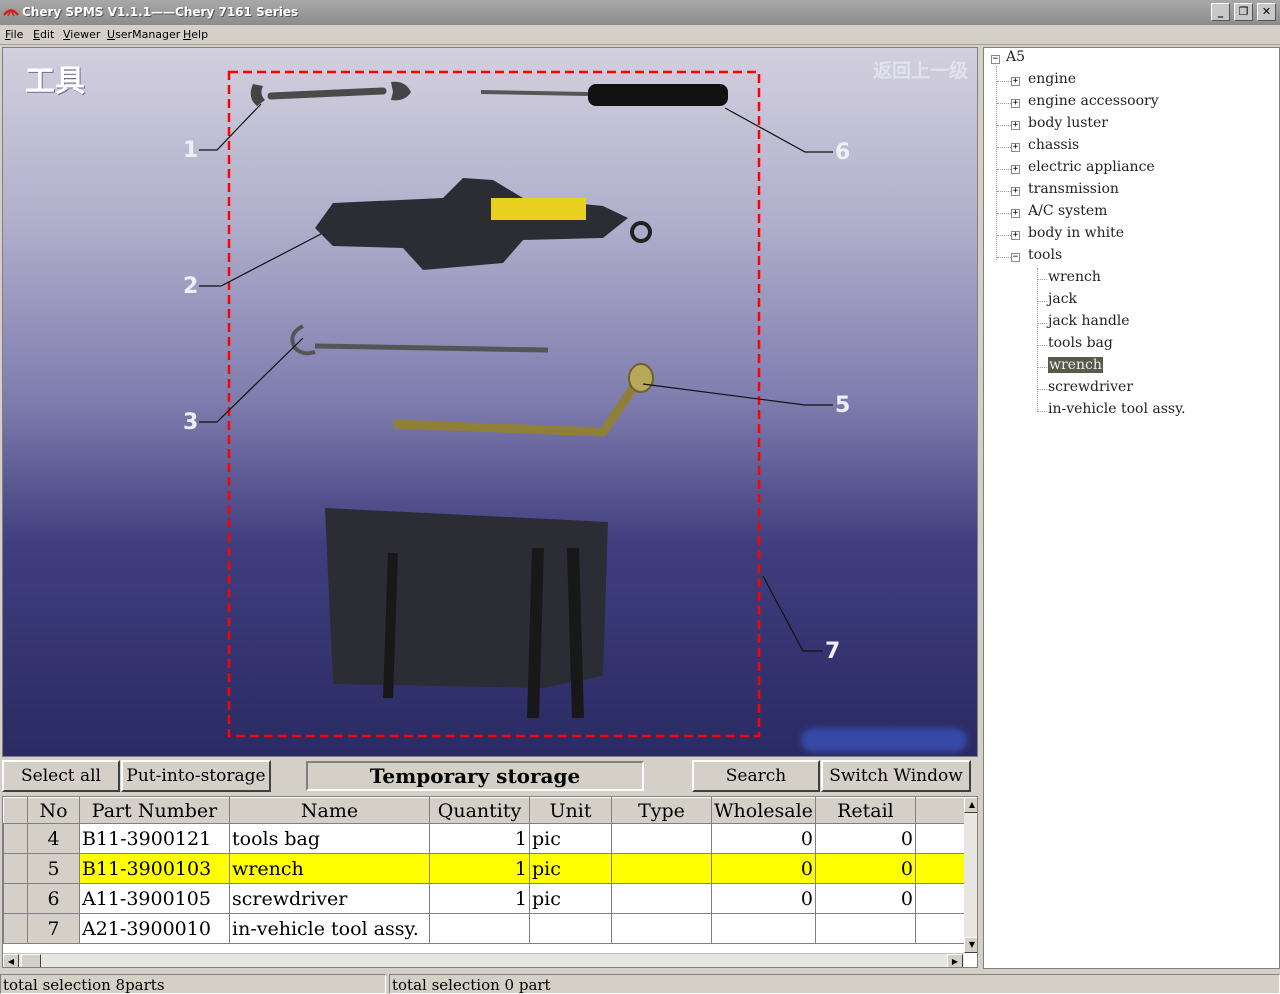  What do you see at coordinates (1117, 411) in the screenshot?
I see `tree-item-tools-in-vehicle-tool-assy-: in-vehicle tool assy.` at bounding box center [1117, 411].